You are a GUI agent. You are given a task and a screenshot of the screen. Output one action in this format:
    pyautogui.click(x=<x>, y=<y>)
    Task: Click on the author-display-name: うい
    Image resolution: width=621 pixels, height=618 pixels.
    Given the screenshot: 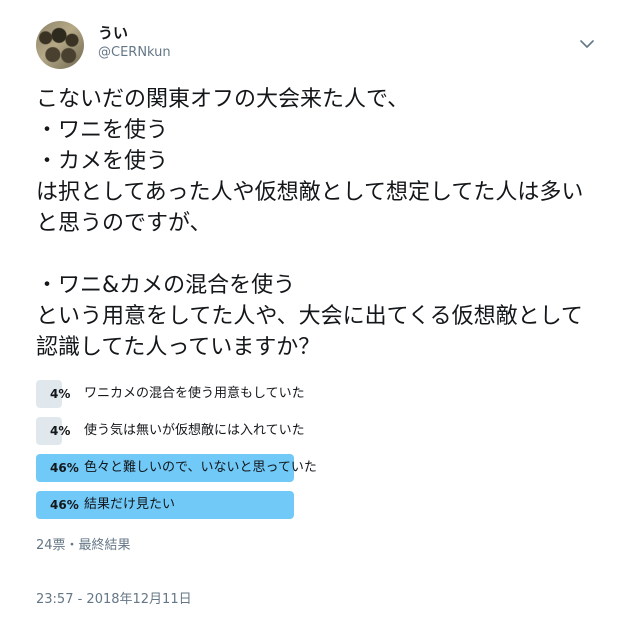 What is the action you would take?
    pyautogui.click(x=113, y=32)
    